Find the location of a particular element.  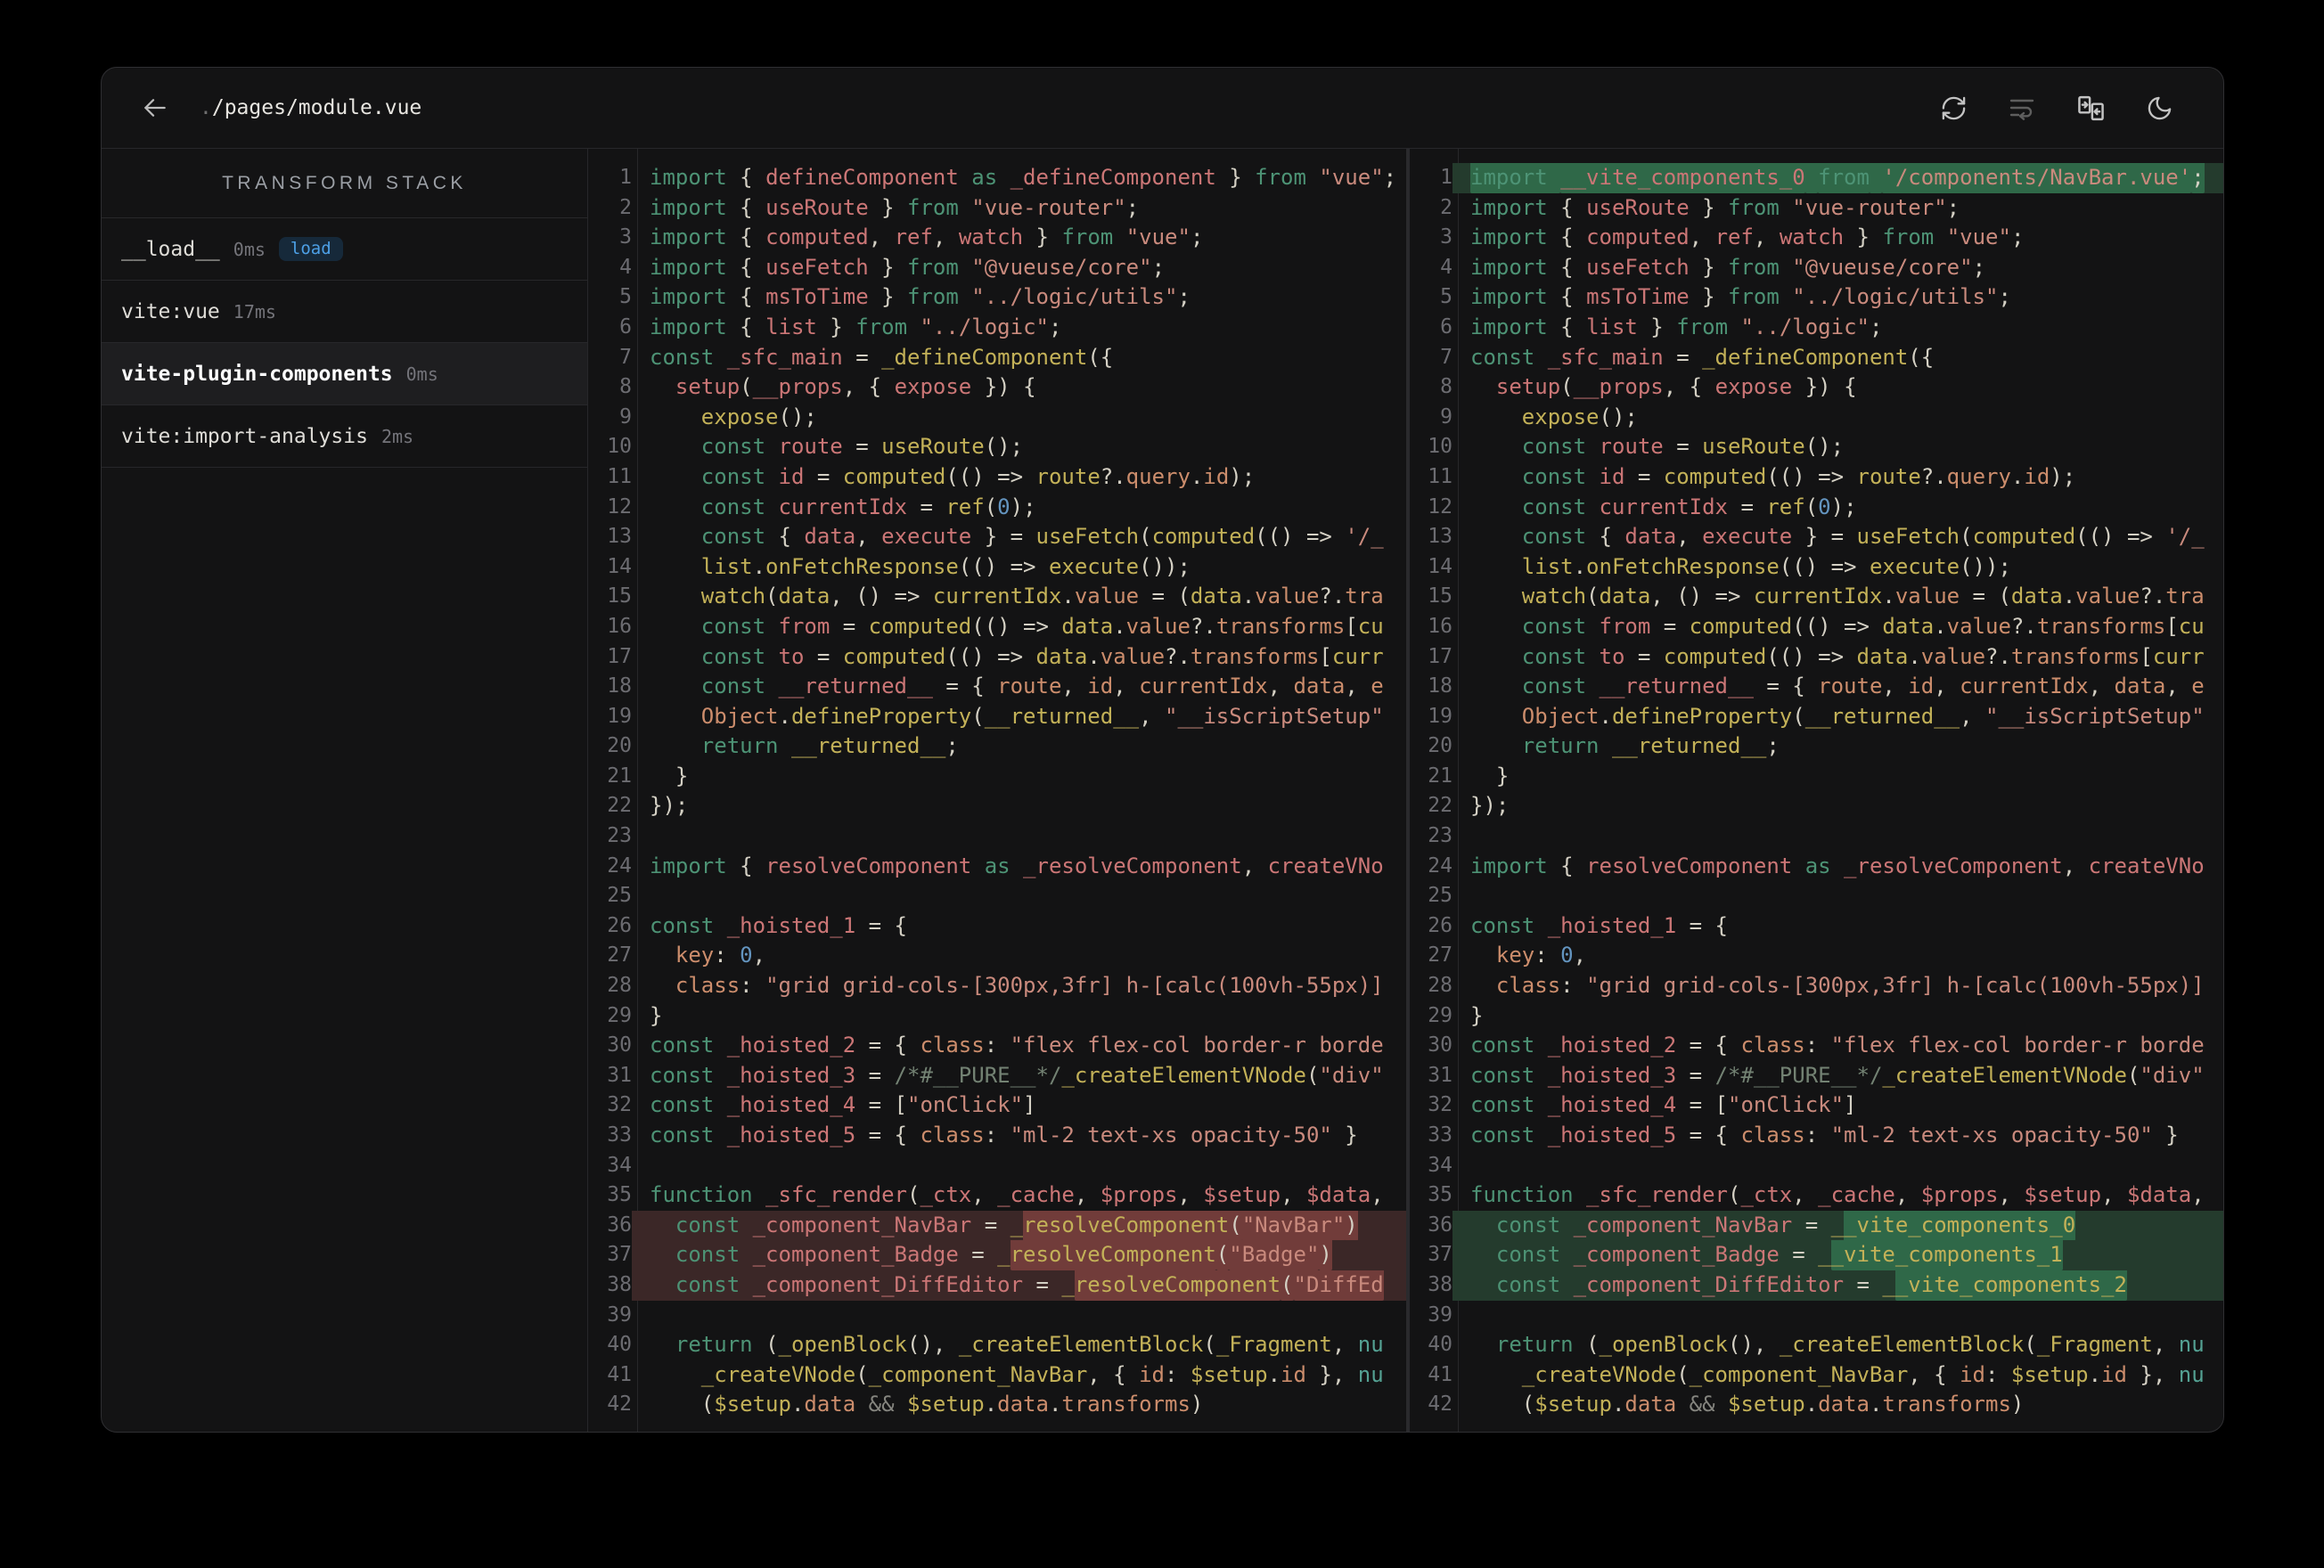

transform-stack-item: vite:import-analysis 2ms is located at coordinates (344, 436).